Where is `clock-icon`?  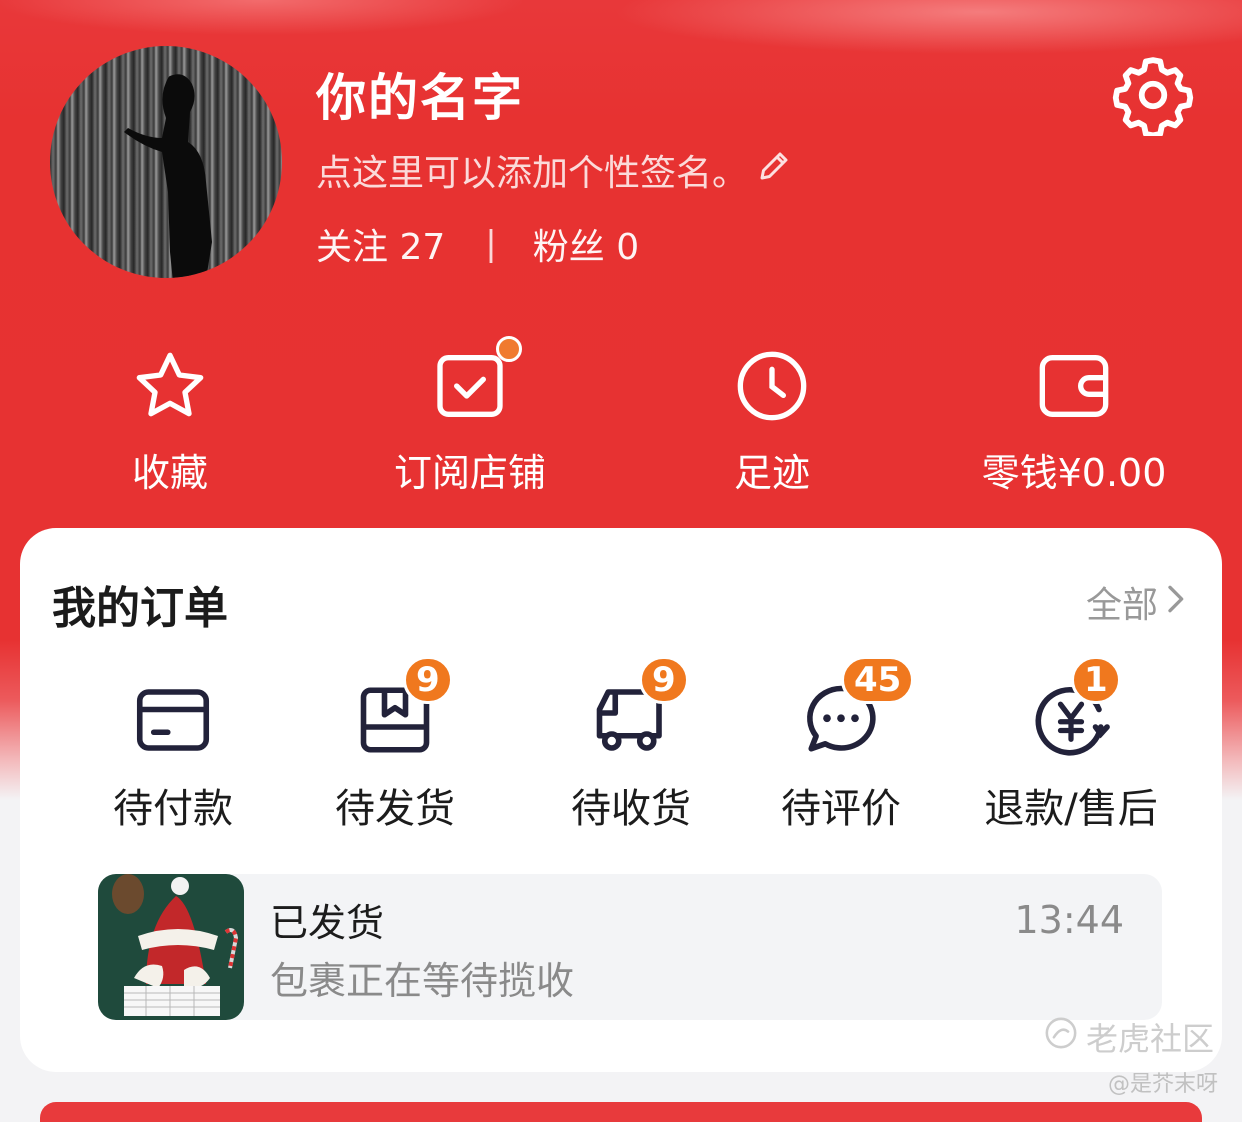
clock-icon is located at coordinates (772, 386).